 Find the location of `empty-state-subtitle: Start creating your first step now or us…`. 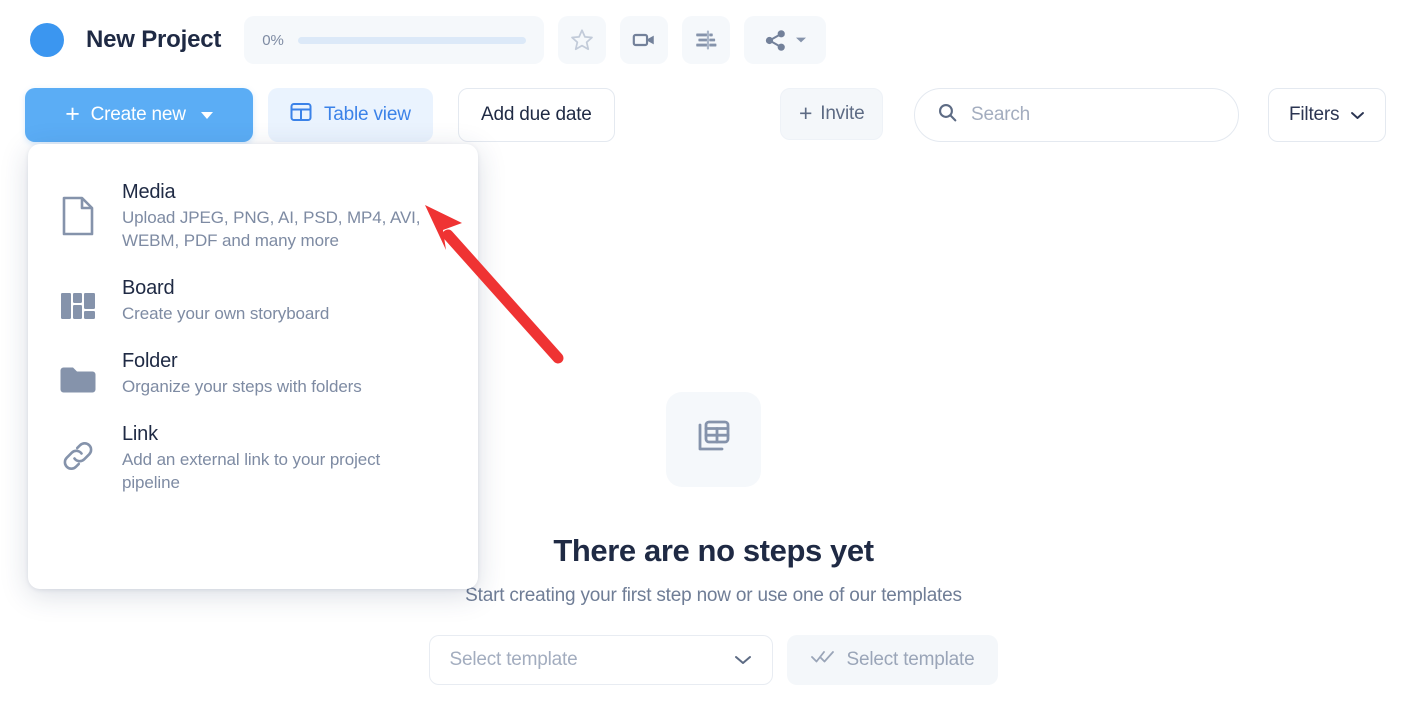

empty-state-subtitle: Start creating your first step now or us… is located at coordinates (713, 595).